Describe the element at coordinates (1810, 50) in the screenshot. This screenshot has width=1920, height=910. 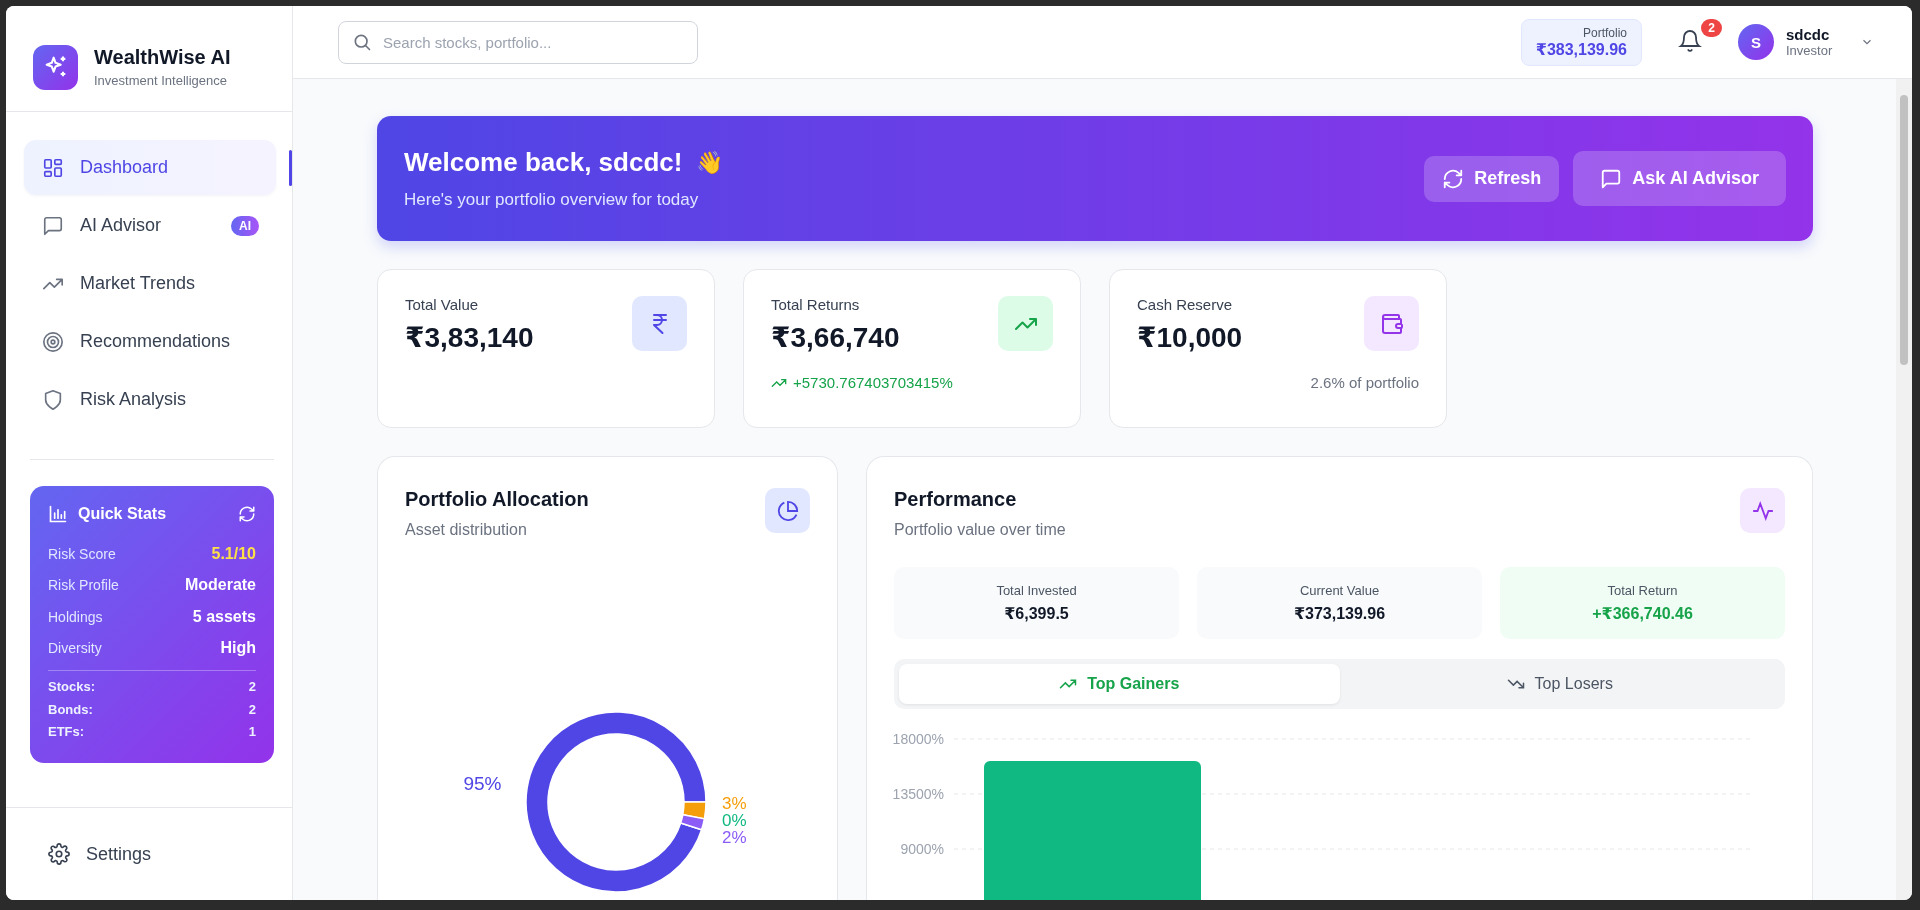
I see `user-role: Investor` at that location.